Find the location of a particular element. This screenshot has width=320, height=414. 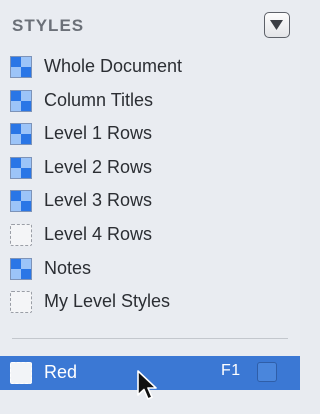

style-item-label: Column Titles is located at coordinates (99, 99).